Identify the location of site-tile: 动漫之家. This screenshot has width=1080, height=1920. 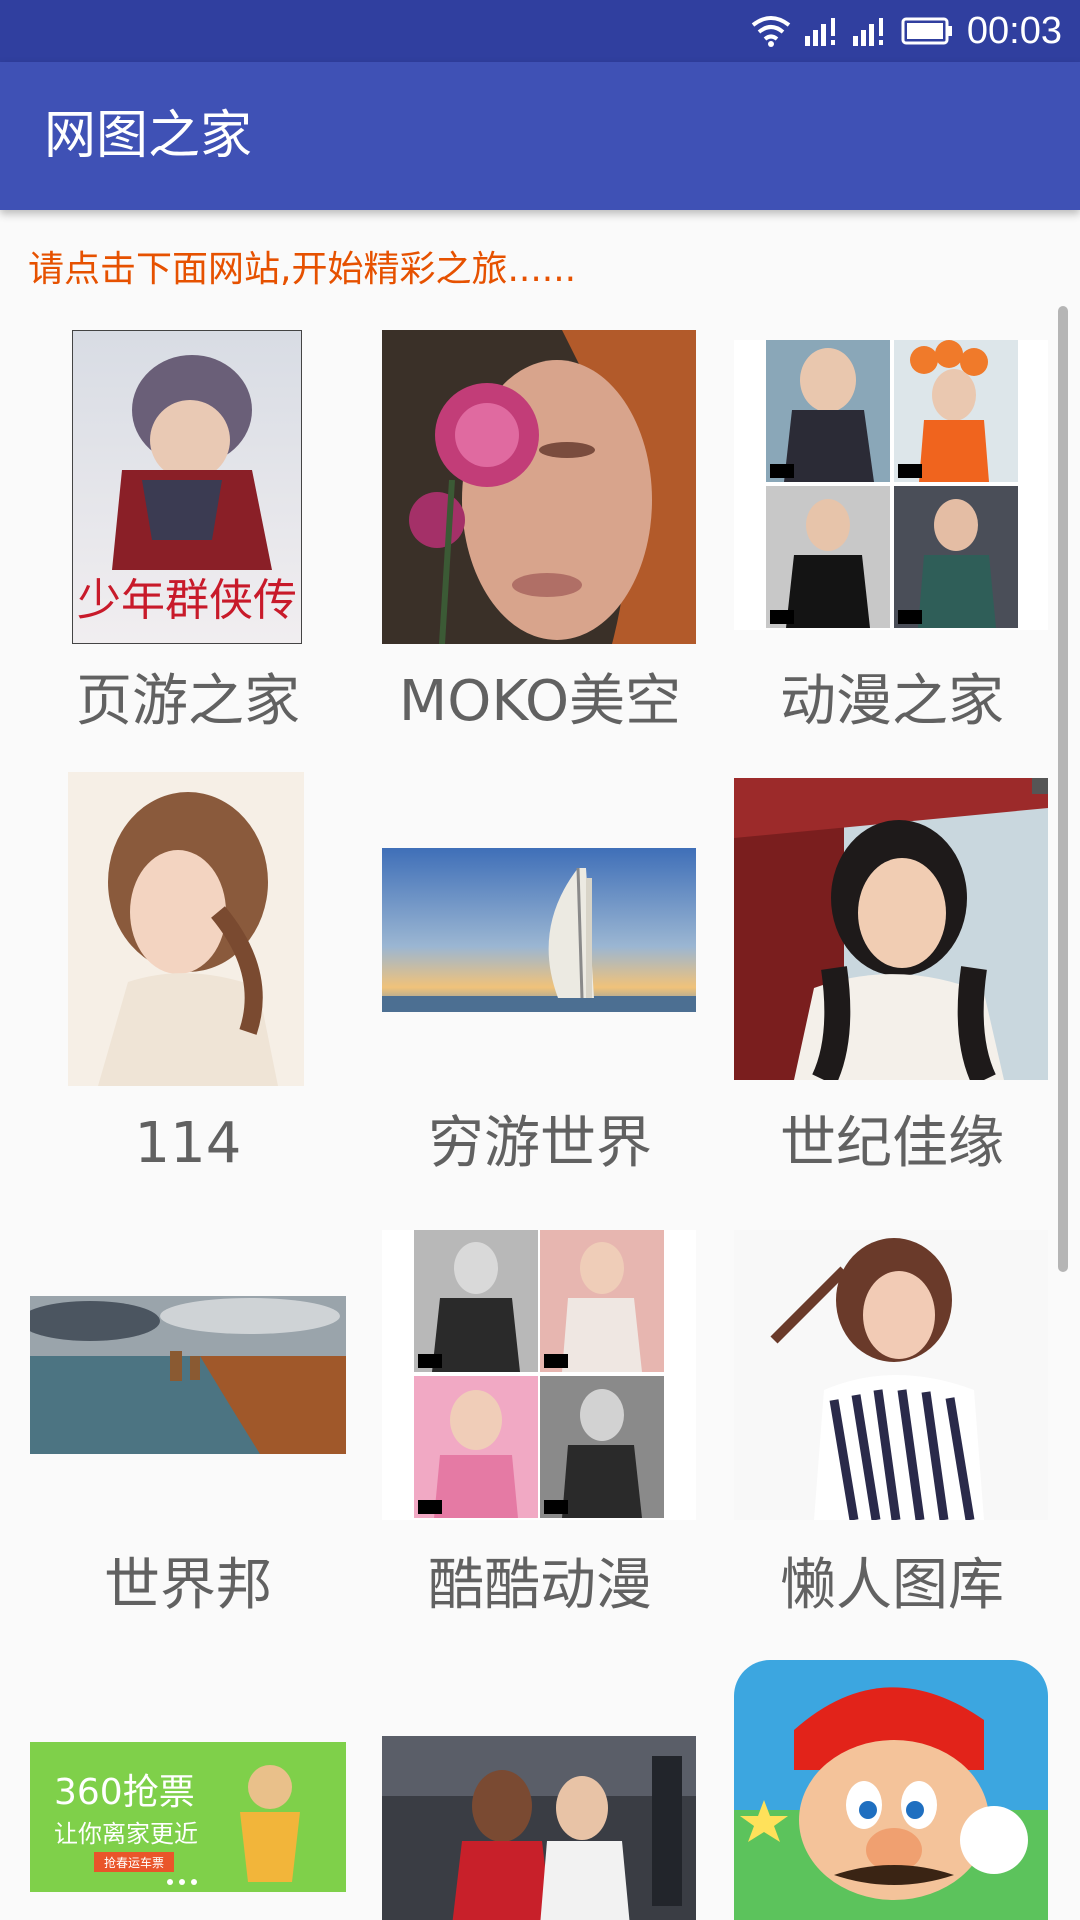
(892, 520).